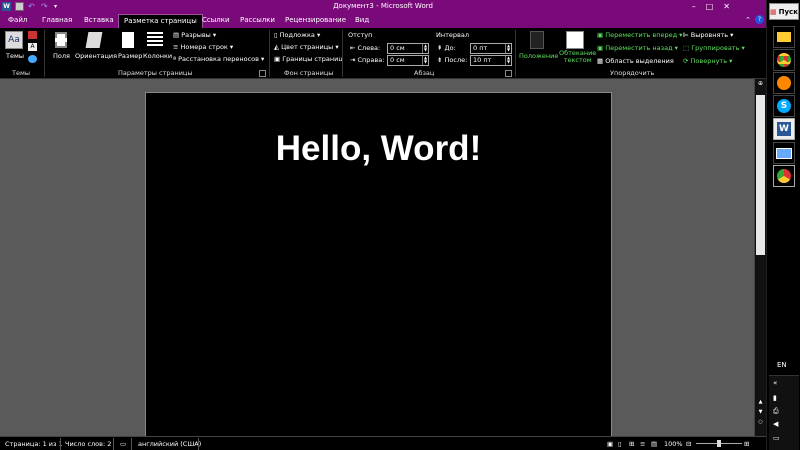 This screenshot has width=800, height=450. I want to click on send-backward-button: ▣ Переместить назад ▾, so click(637, 48).